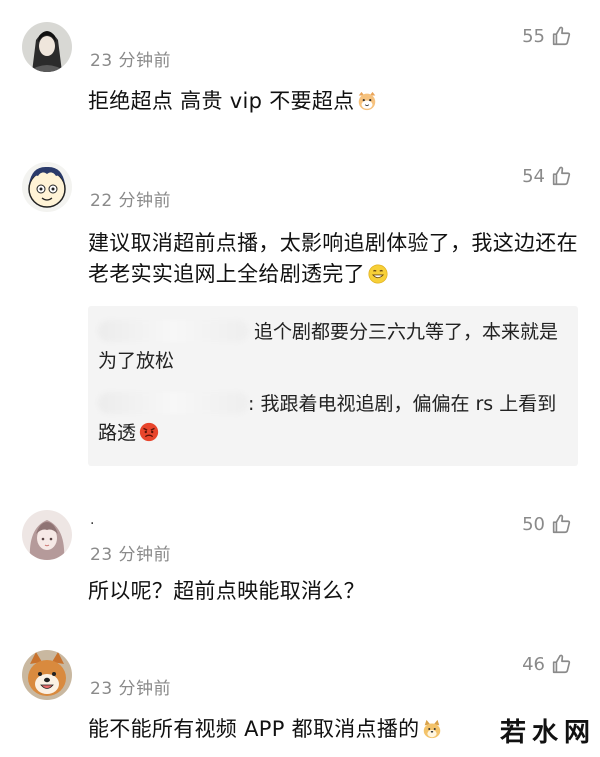 The width and height of the screenshot is (600, 757). Describe the element at coordinates (533, 36) in the screenshot. I see `like-count: 55` at that location.